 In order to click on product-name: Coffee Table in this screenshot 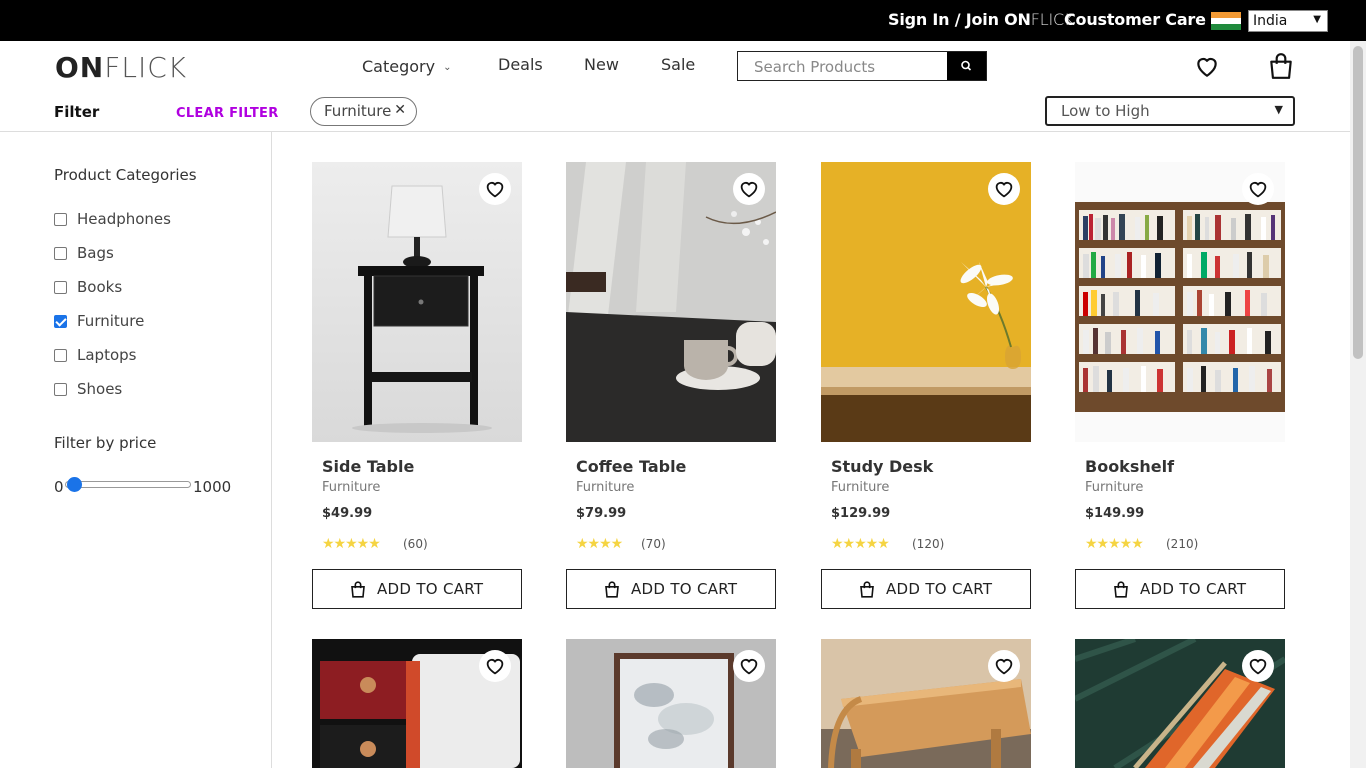, I will do `click(631, 466)`.